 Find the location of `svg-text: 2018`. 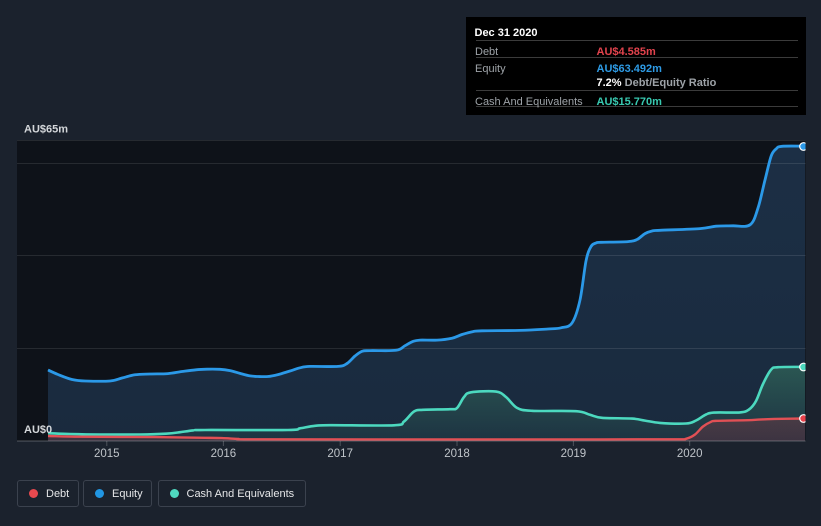

svg-text: 2018 is located at coordinates (457, 454).